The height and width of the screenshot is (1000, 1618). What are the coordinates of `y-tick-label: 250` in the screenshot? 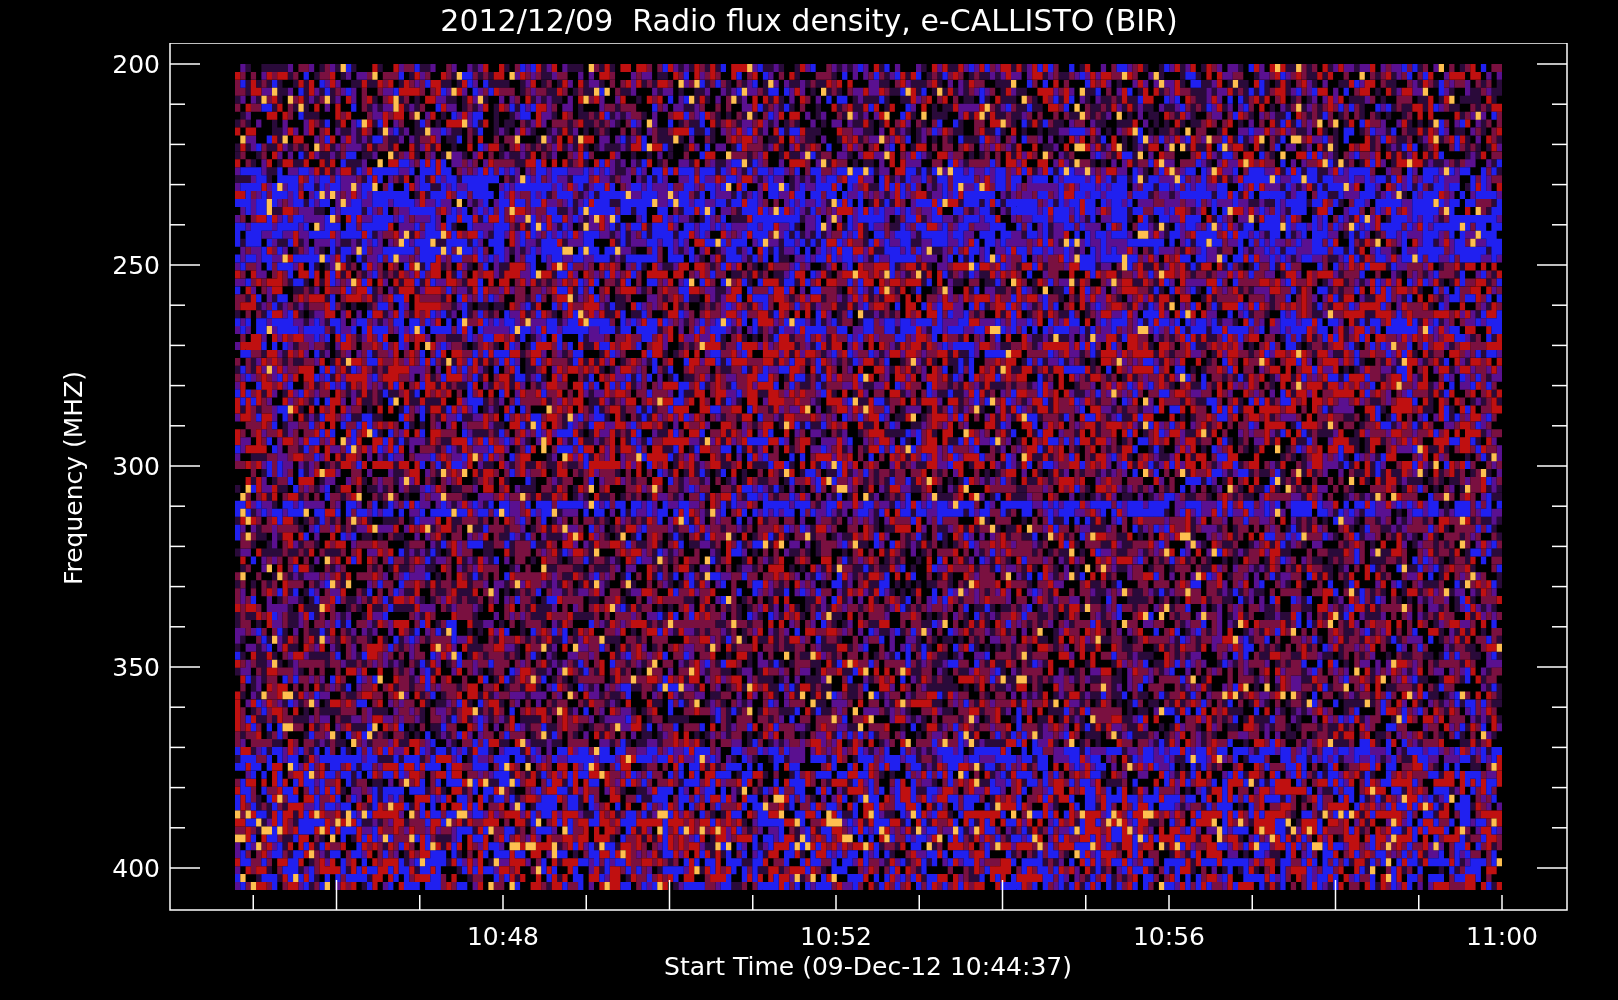 It's located at (136, 265).